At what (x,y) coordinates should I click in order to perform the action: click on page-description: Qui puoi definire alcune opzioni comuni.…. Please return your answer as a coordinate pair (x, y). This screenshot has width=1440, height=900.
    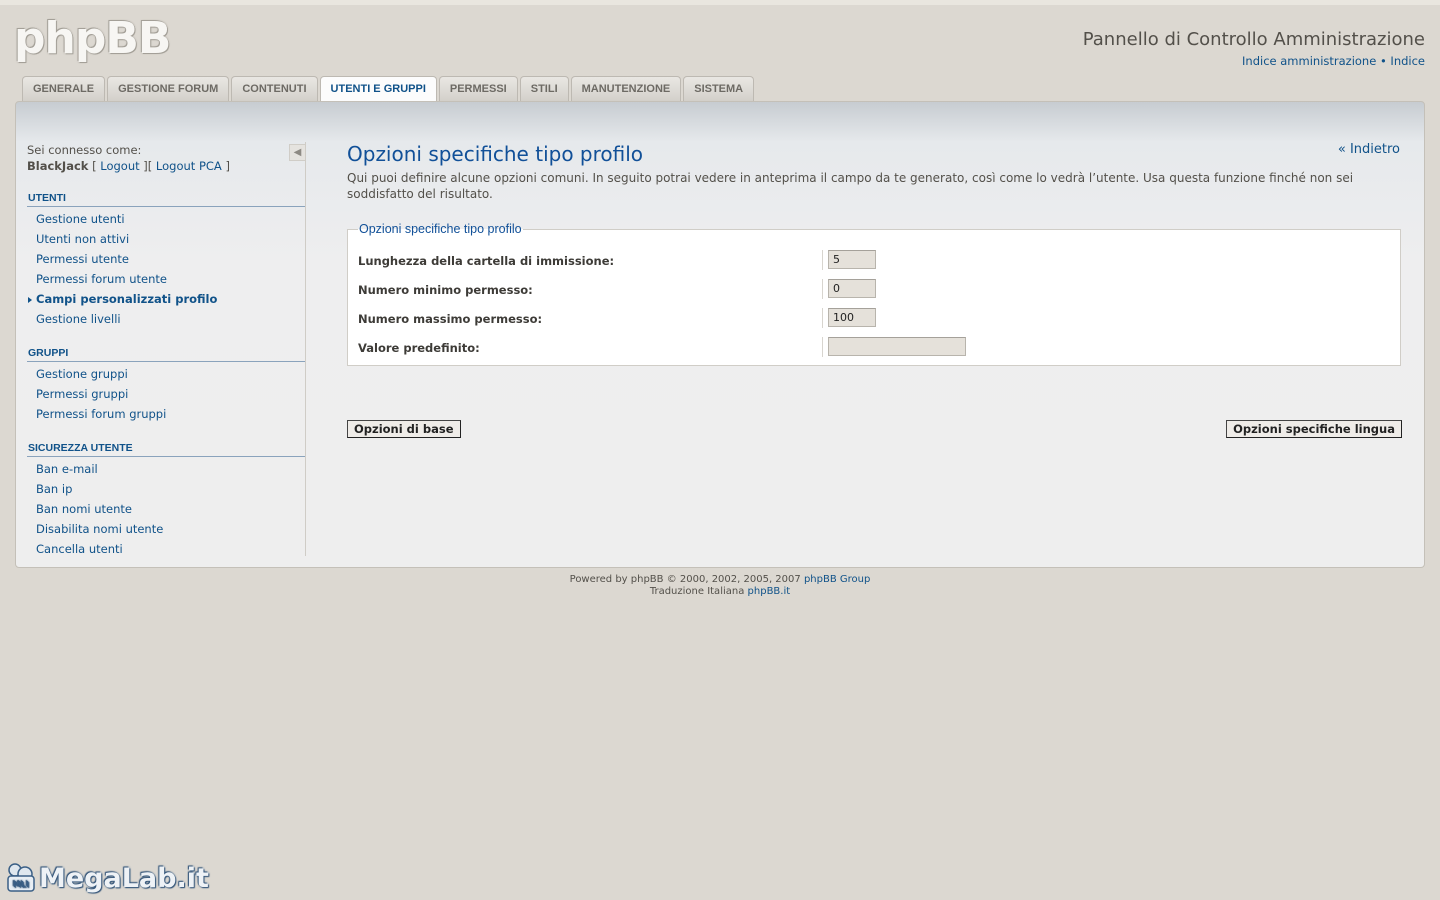
    Looking at the image, I should click on (850, 186).